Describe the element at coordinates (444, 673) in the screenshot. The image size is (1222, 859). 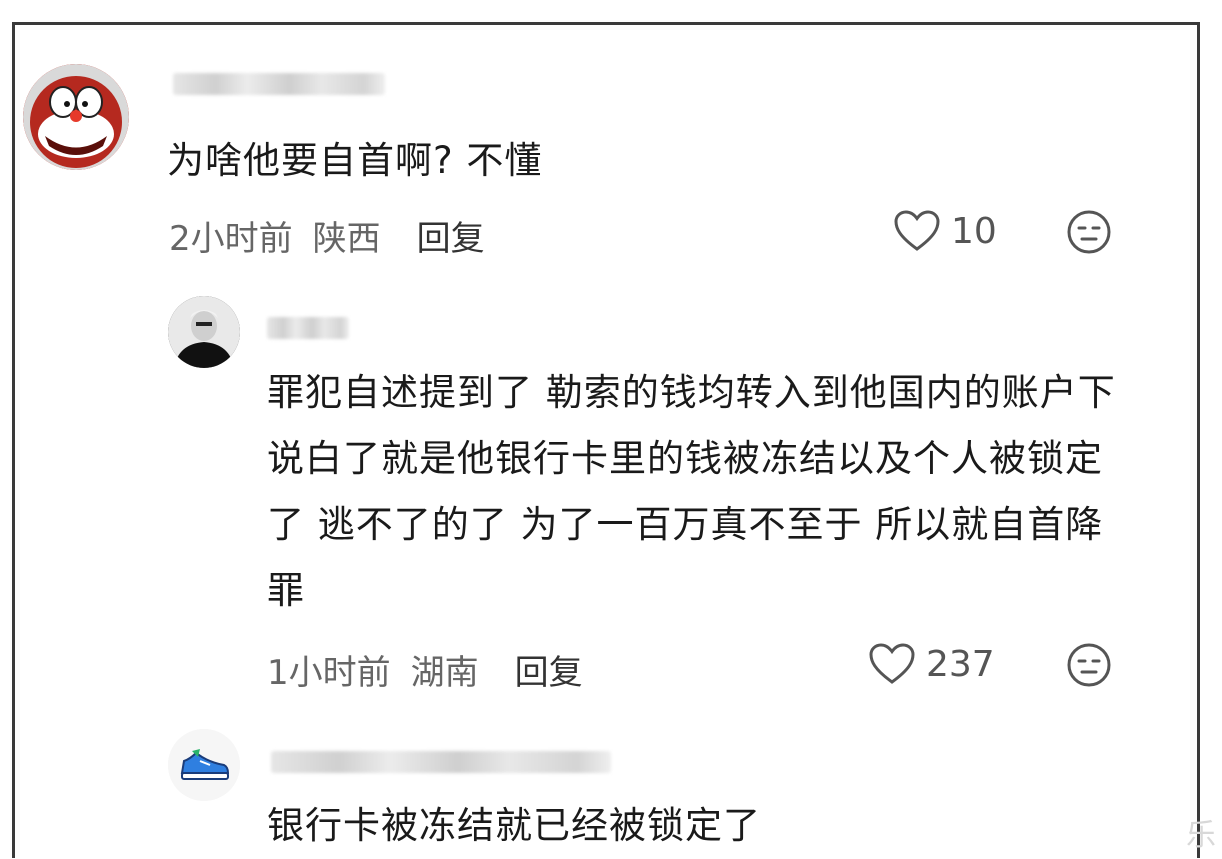
I see `comment-location: 湖南` at that location.